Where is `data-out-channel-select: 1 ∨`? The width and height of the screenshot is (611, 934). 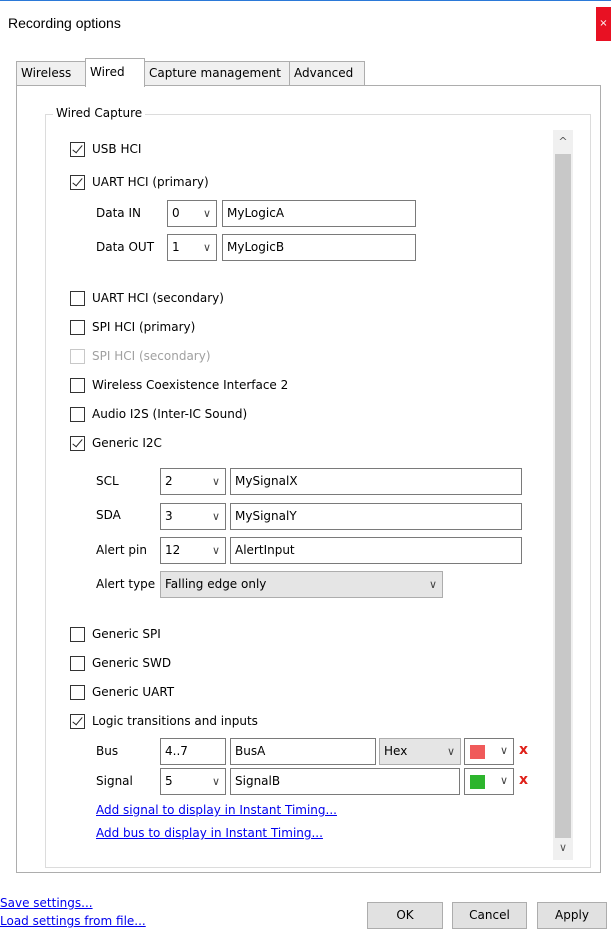 data-out-channel-select: 1 ∨ is located at coordinates (192, 247).